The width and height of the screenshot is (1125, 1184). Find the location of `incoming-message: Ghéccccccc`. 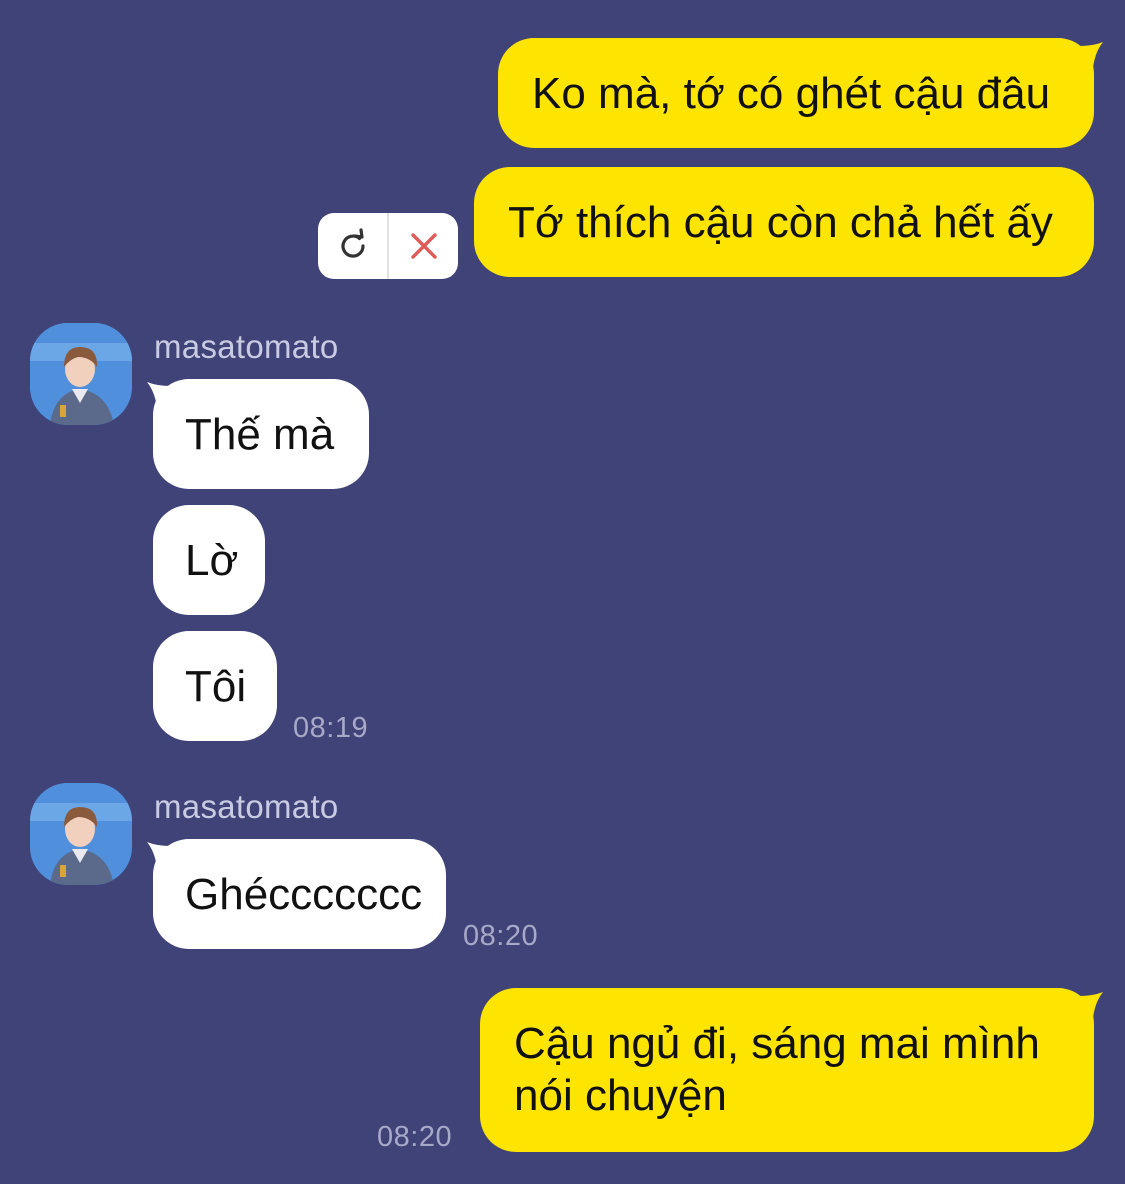

incoming-message: Ghéccccccc is located at coordinates (299, 894).